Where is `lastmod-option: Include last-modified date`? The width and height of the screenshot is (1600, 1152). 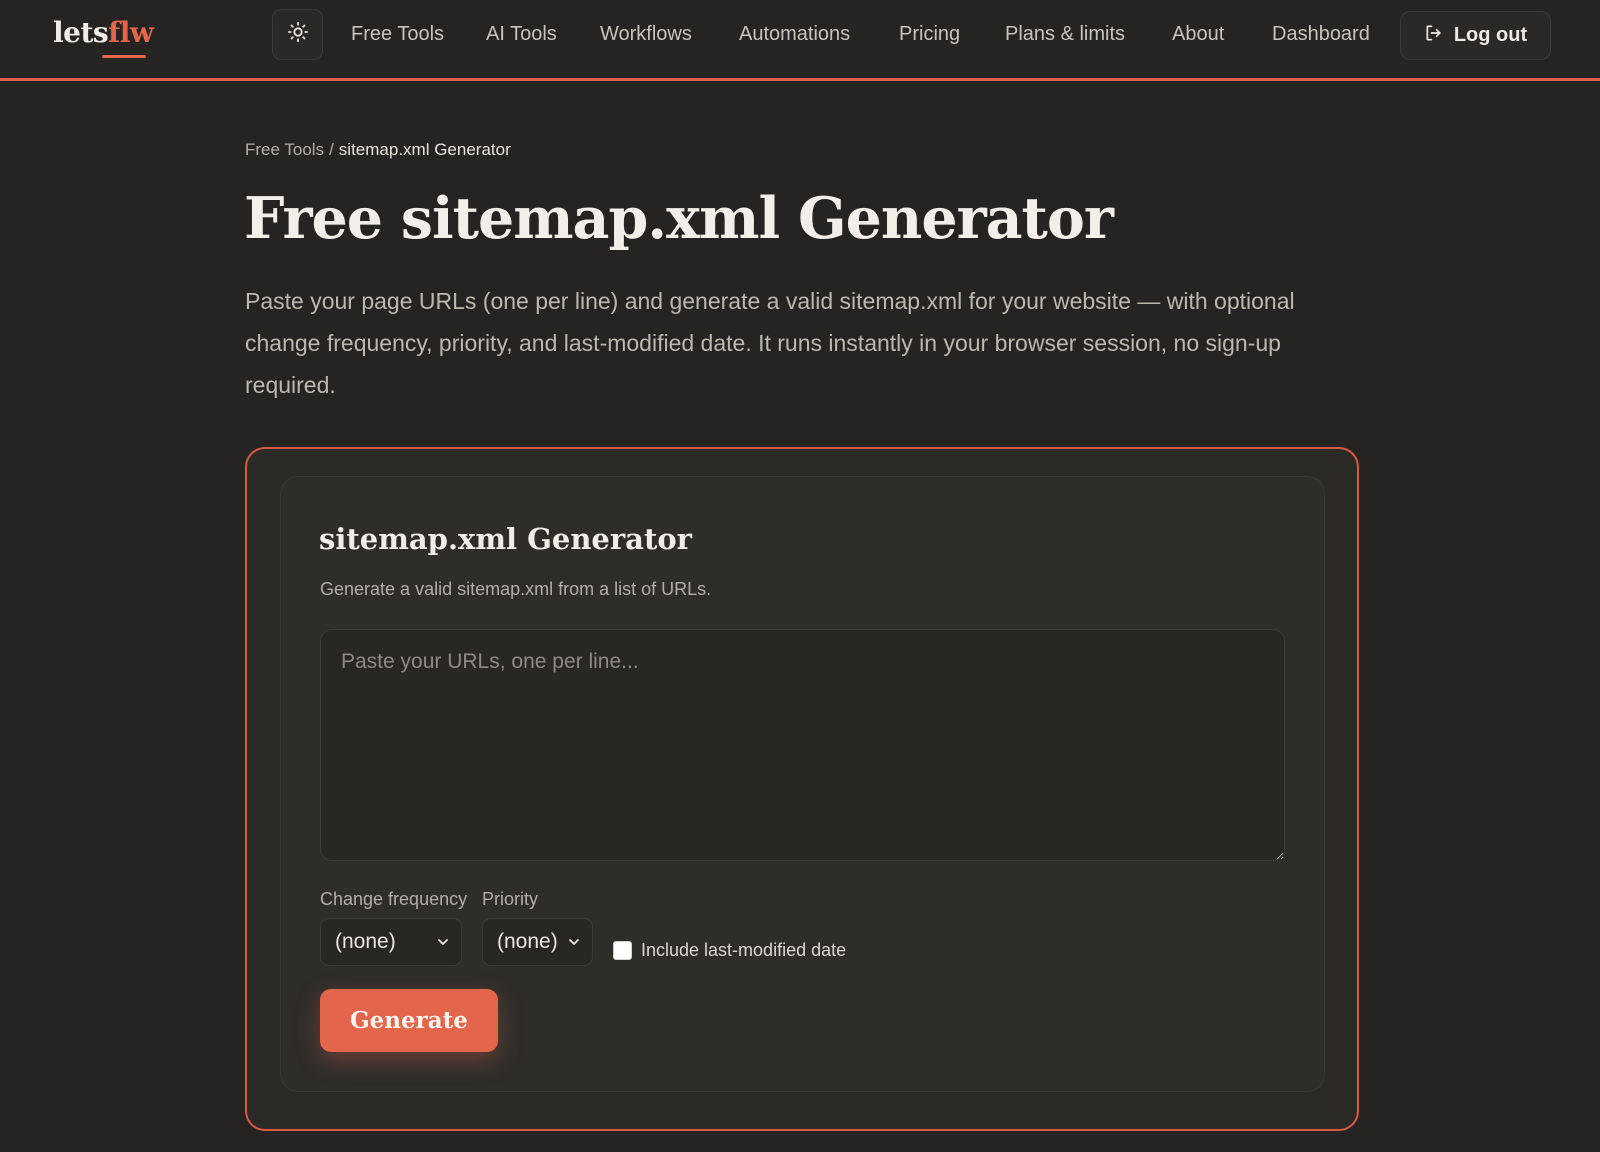
lastmod-option: Include last-modified date is located at coordinates (729, 950).